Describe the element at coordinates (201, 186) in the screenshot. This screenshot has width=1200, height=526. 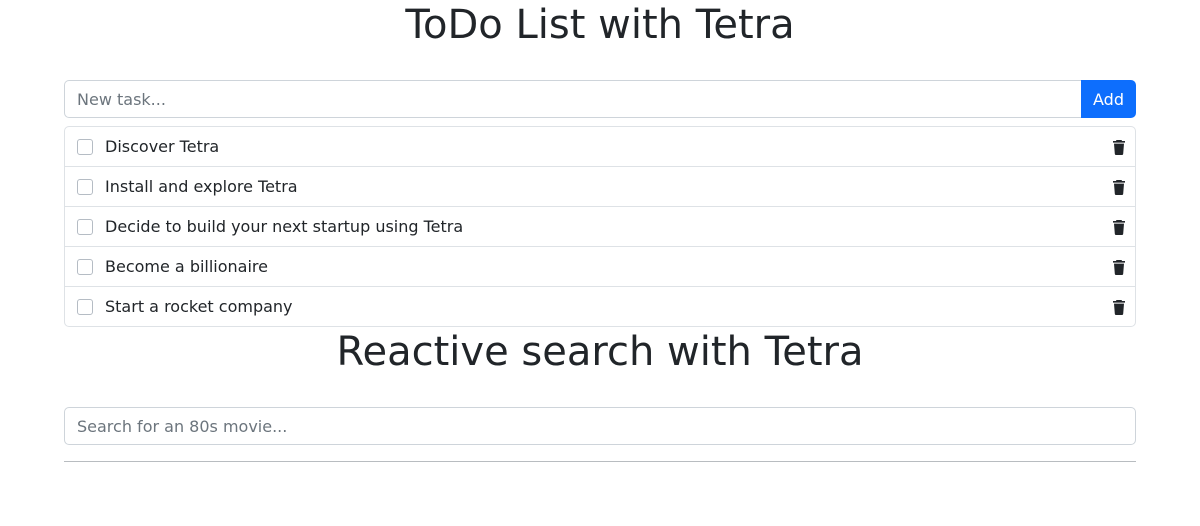
I see `todo-item-text: Install and explore Tetra` at that location.